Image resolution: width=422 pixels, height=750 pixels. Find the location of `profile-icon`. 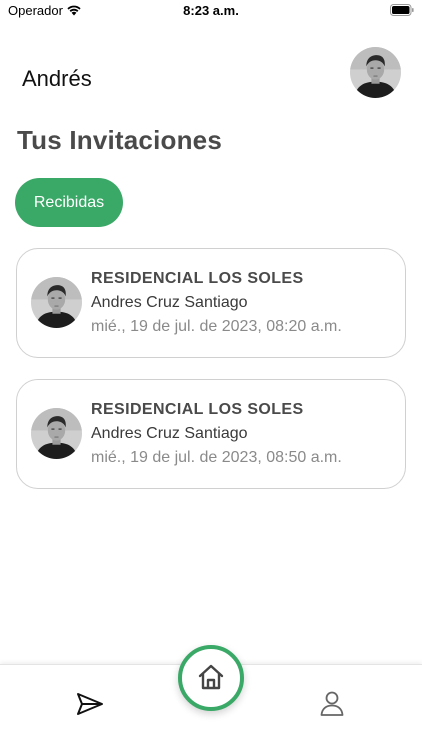

profile-icon is located at coordinates (332, 703).